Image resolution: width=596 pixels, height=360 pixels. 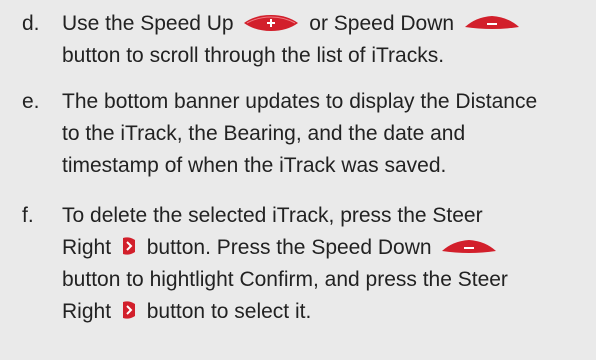 I want to click on step-line: timestamp of when the iTrack was saved., so click(x=254, y=165).